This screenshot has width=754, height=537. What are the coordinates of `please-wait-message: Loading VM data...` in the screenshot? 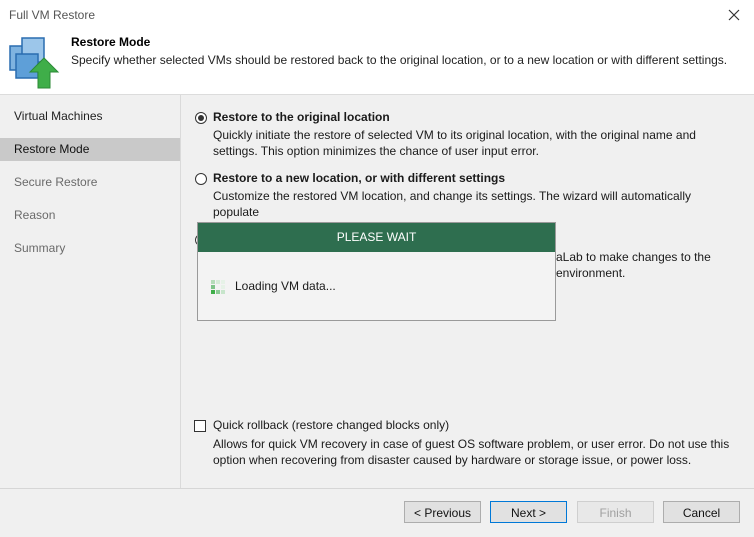 It's located at (285, 286).